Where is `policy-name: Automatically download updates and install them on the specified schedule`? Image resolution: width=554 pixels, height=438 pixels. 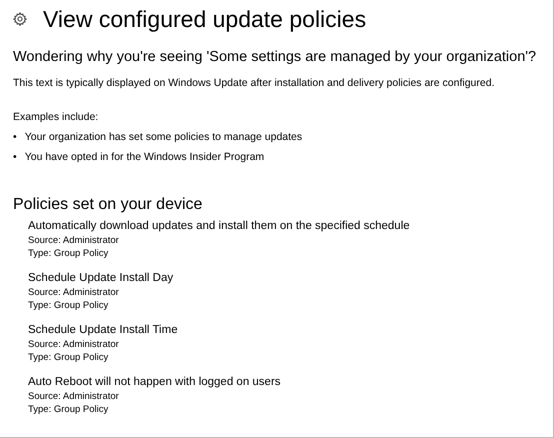 policy-name: Automatically download updates and install them on the specified schedule is located at coordinates (219, 226).